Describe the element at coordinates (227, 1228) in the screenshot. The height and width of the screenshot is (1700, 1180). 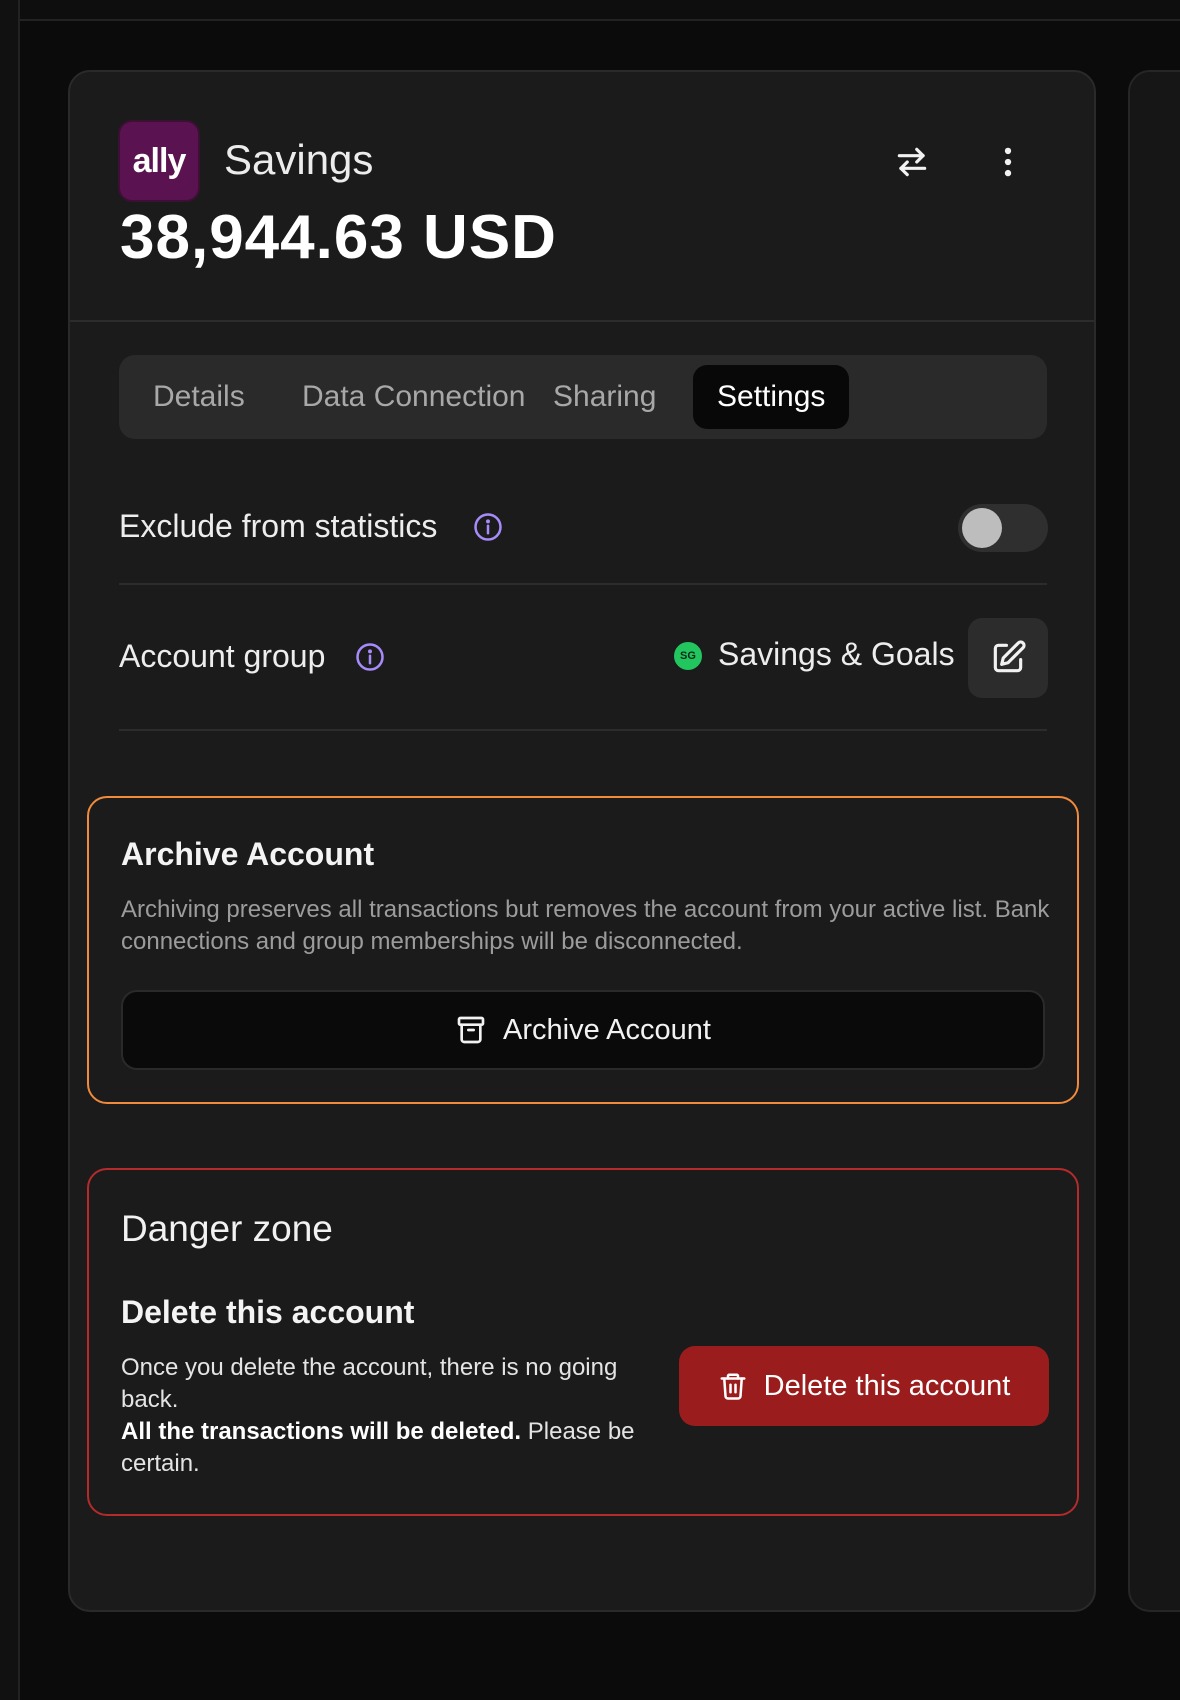
I see `danger-zone-title: Danger zone` at that location.